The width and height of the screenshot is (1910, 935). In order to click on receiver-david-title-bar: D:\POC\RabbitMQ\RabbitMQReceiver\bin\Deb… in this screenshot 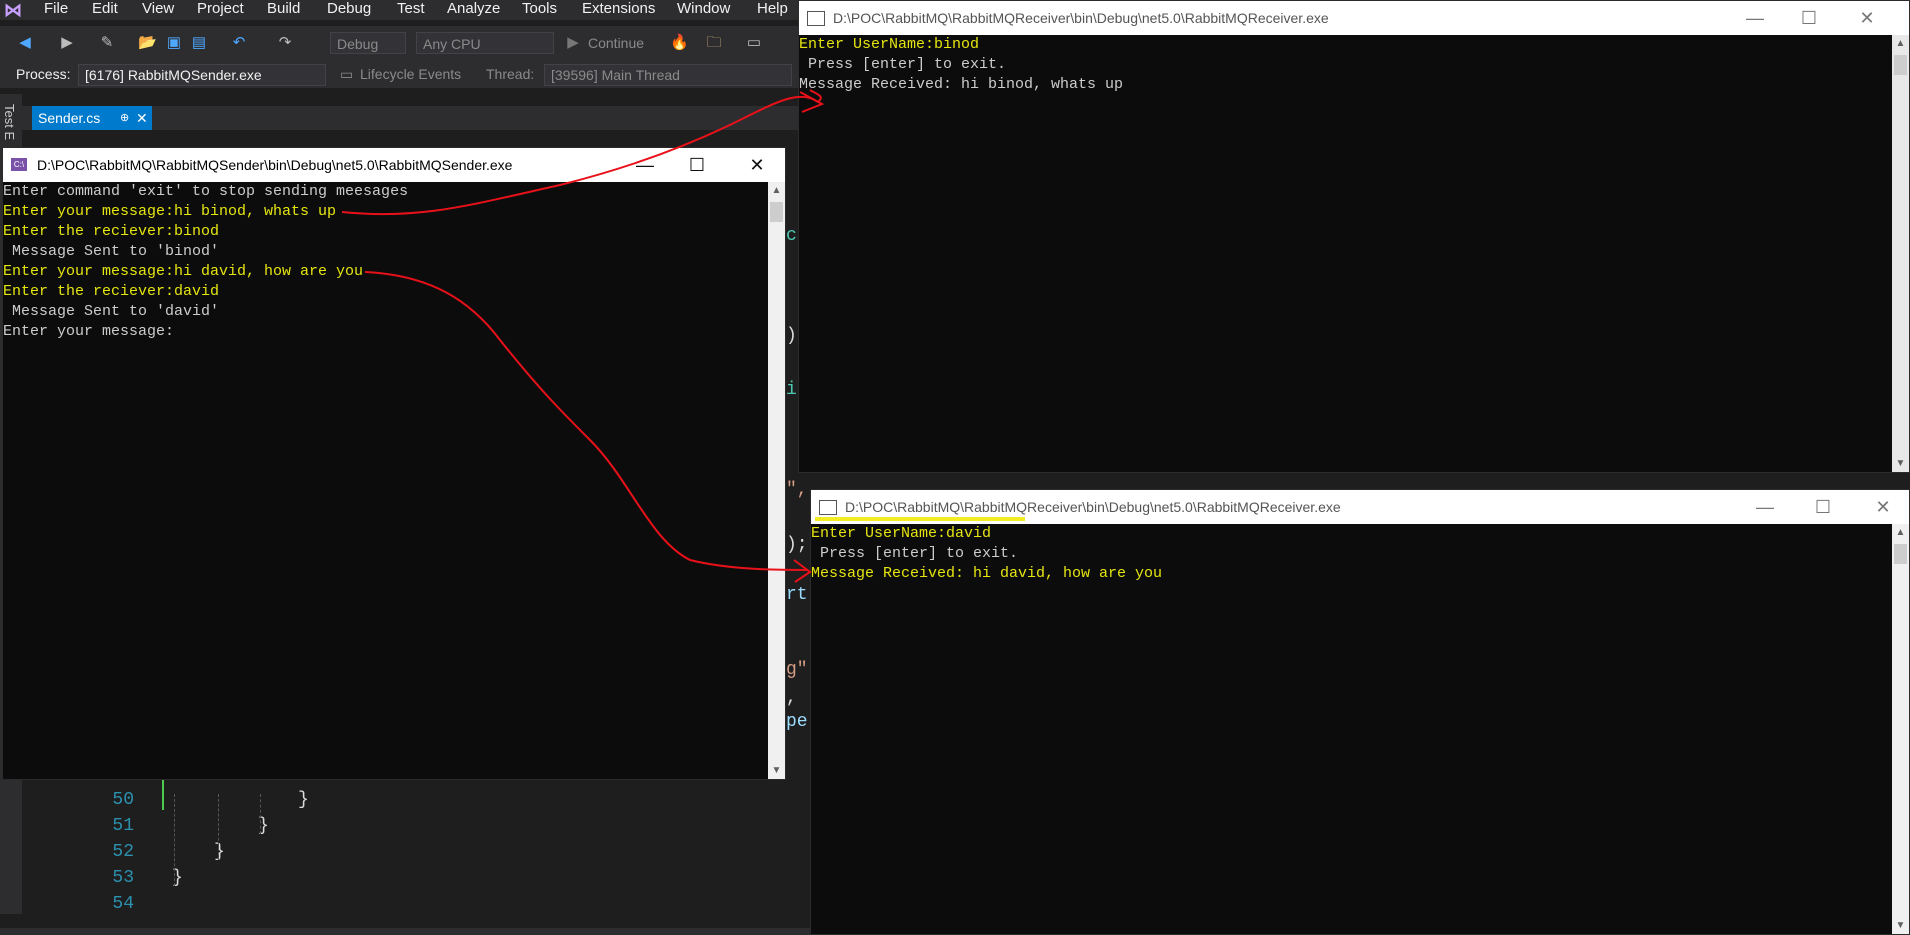, I will do `click(1360, 507)`.